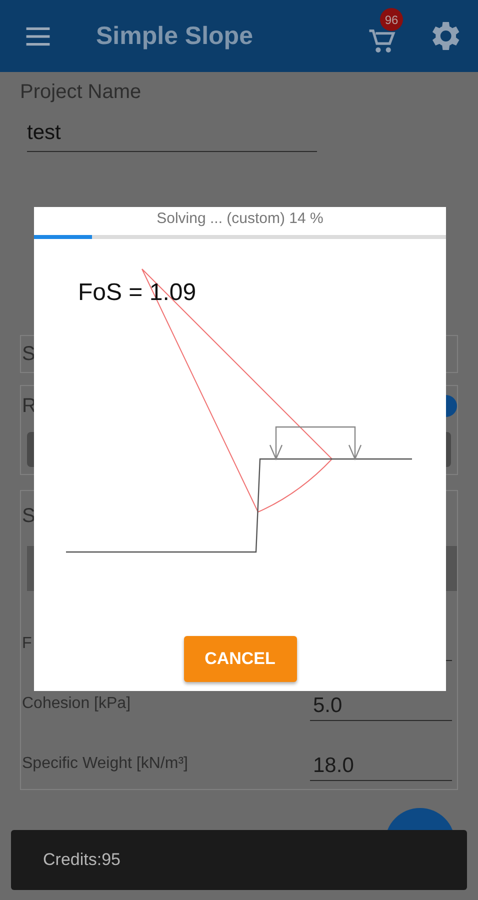 This screenshot has width=478, height=900. What do you see at coordinates (104, 764) in the screenshot?
I see `param-label: Specific Weight [kN/m³]` at bounding box center [104, 764].